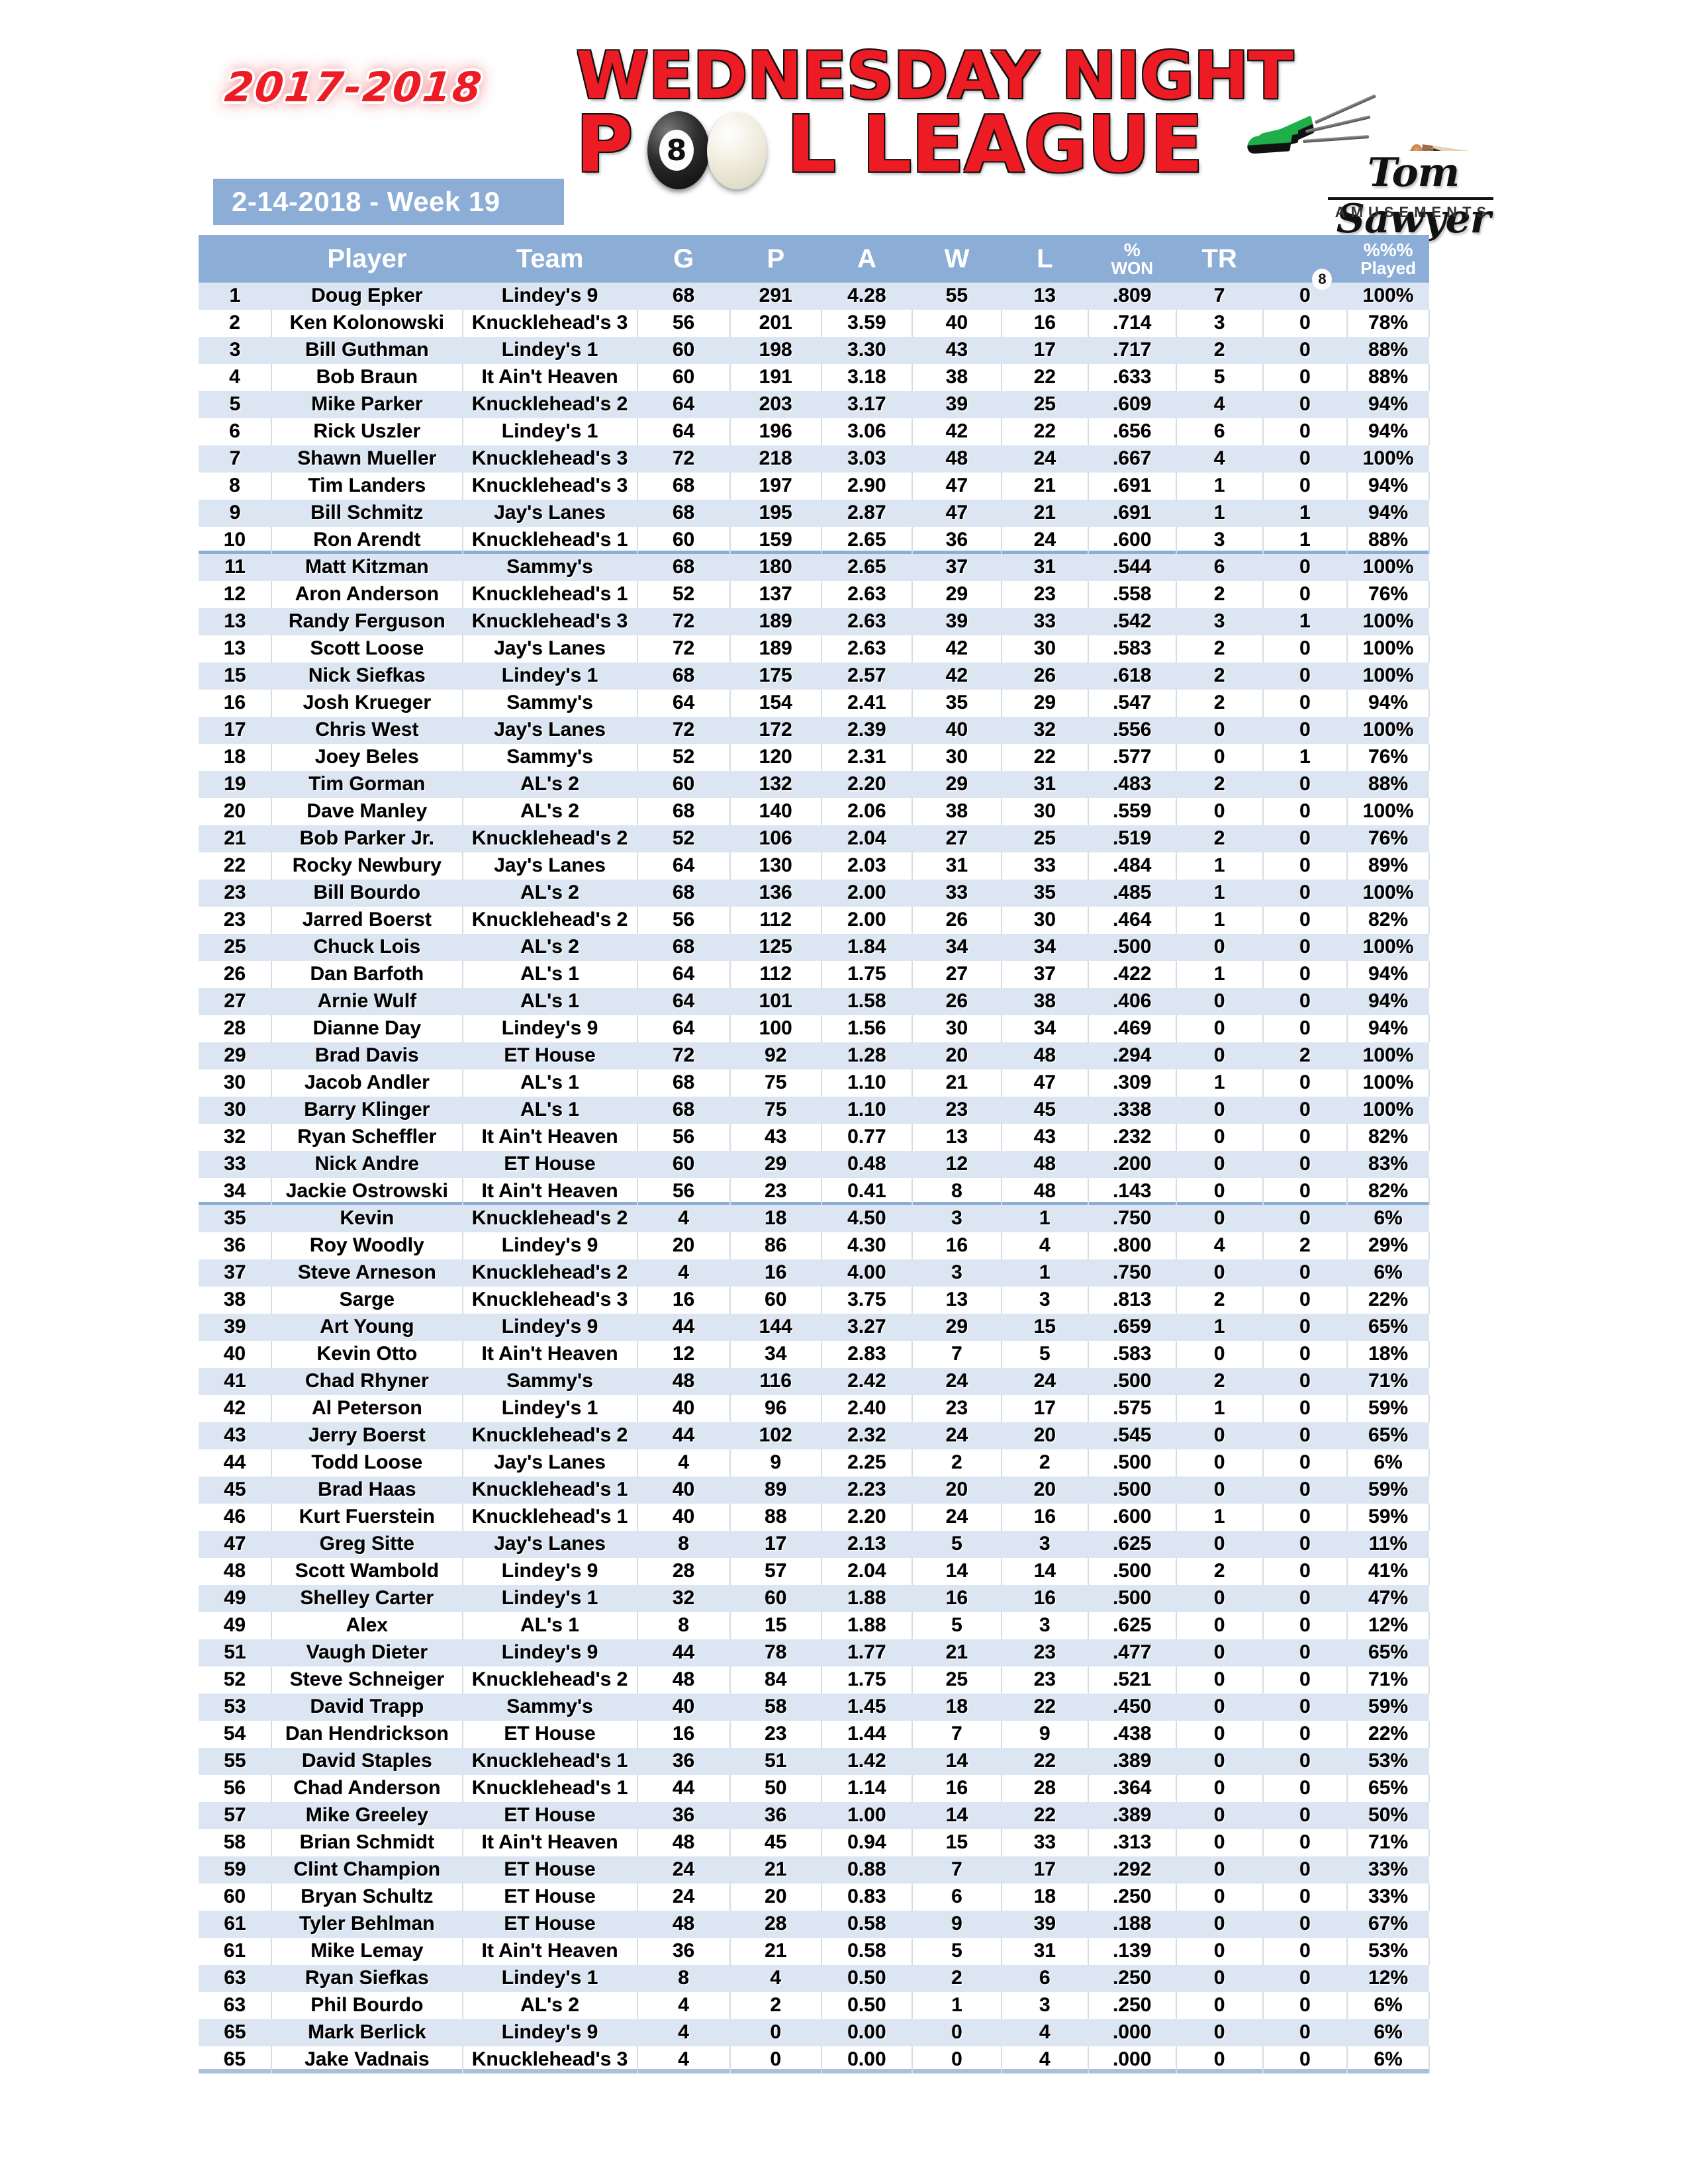 The height and width of the screenshot is (2184, 1688). Describe the element at coordinates (235, 1544) in the screenshot. I see `cell-rank: 47` at that location.